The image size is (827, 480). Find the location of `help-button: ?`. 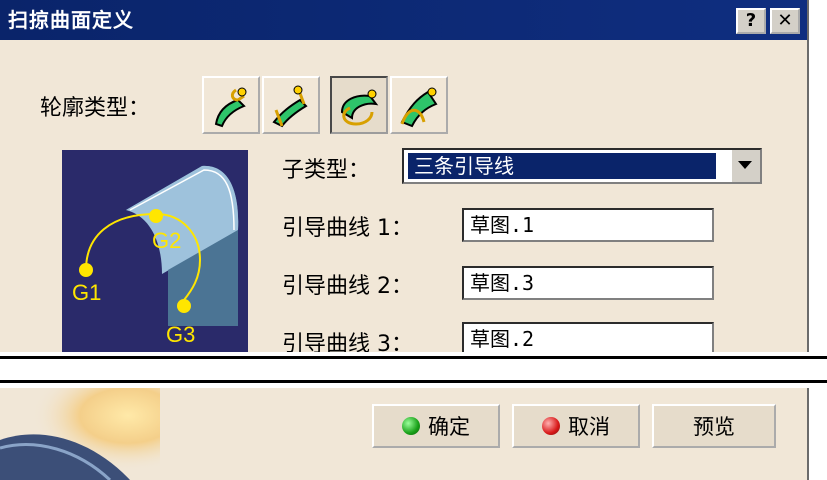

help-button: ? is located at coordinates (751, 21).